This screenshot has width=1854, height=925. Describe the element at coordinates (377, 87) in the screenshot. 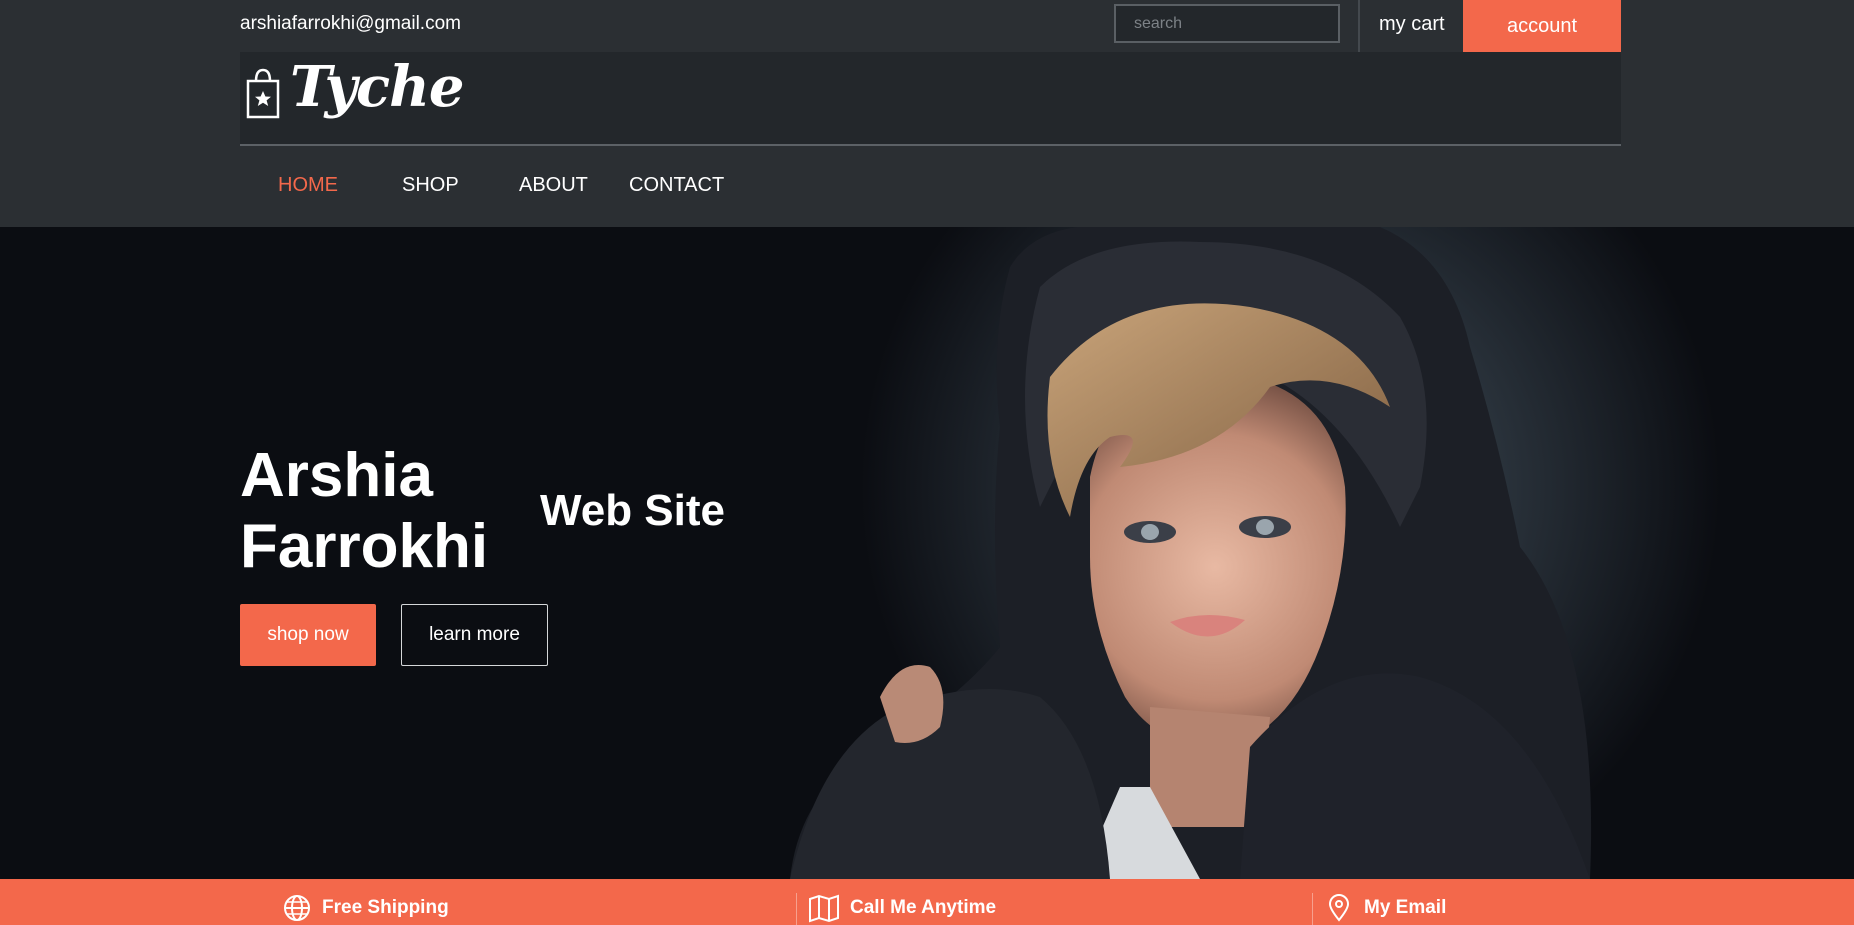

I see `brand-logo: Tyche` at that location.